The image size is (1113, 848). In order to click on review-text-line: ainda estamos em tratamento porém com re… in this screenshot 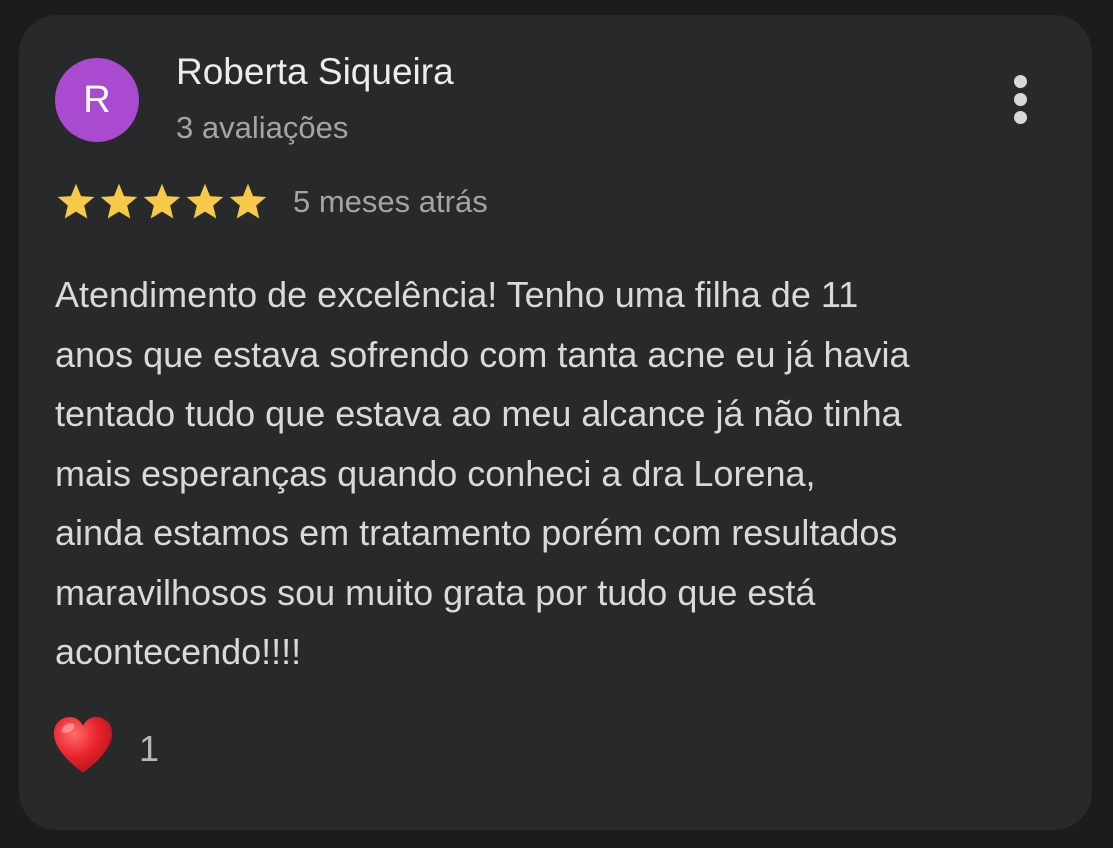, I will do `click(476, 532)`.